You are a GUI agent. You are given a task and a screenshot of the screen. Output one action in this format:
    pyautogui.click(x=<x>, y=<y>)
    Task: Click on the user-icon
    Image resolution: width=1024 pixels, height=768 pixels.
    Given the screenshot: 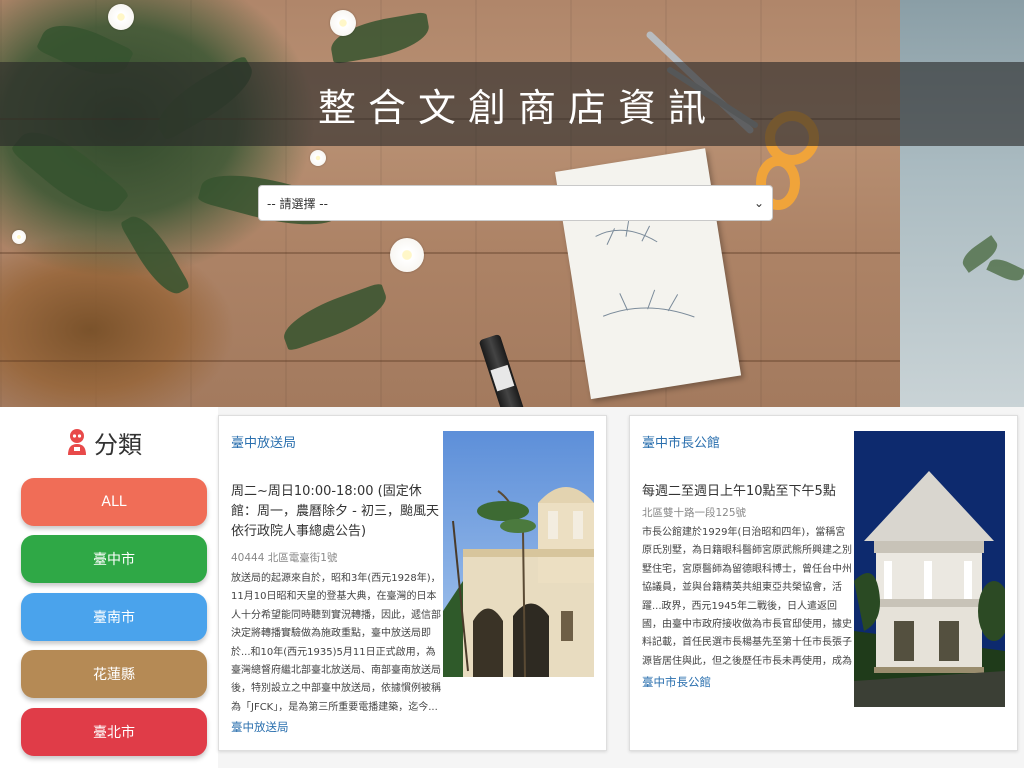 What is the action you would take?
    pyautogui.click(x=77, y=442)
    